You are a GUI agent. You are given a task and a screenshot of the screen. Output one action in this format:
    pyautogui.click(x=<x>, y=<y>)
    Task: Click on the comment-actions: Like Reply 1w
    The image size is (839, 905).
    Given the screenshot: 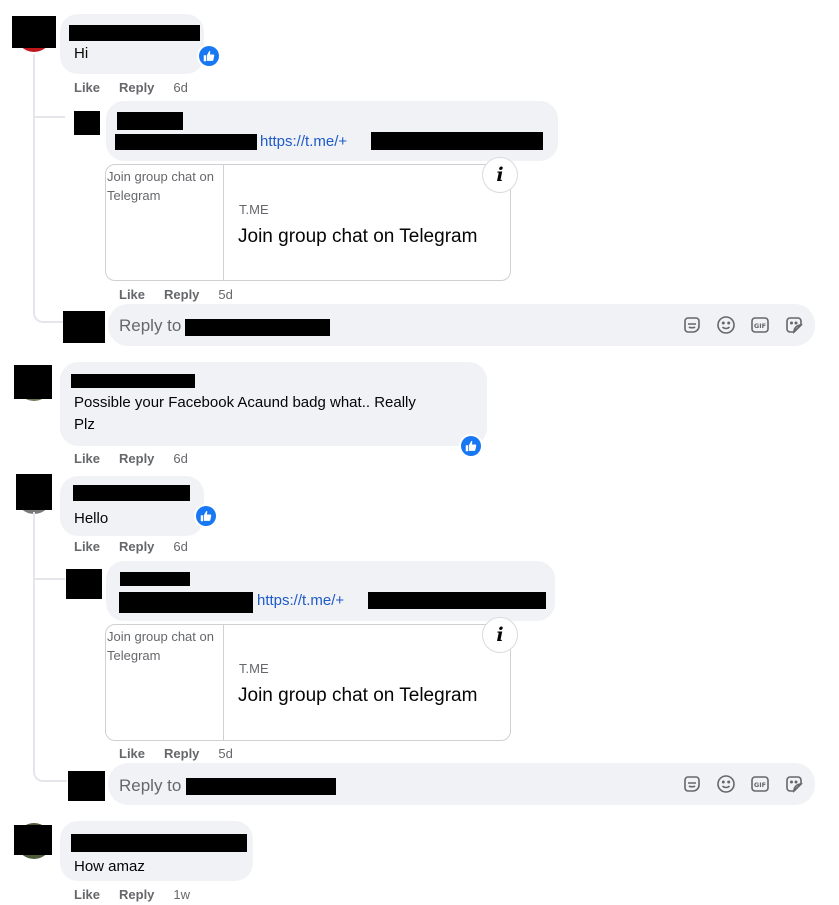 What is the action you would take?
    pyautogui.click(x=132, y=895)
    